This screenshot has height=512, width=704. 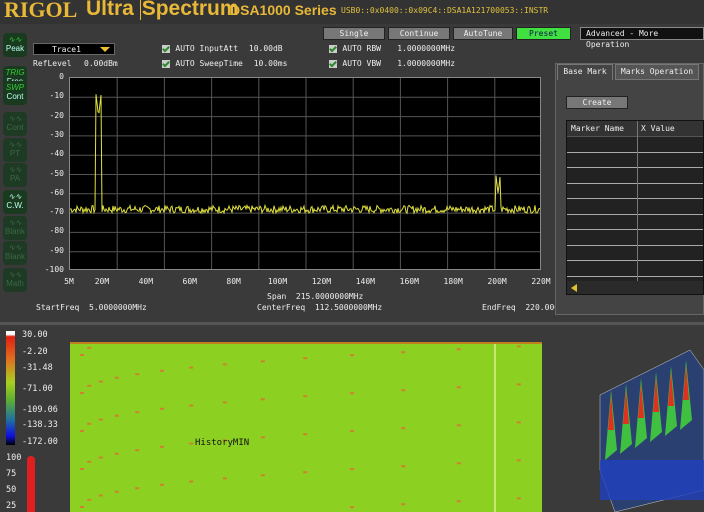 I want to click on sidebar-item-math: ∿∿ Math, so click(x=15, y=280).